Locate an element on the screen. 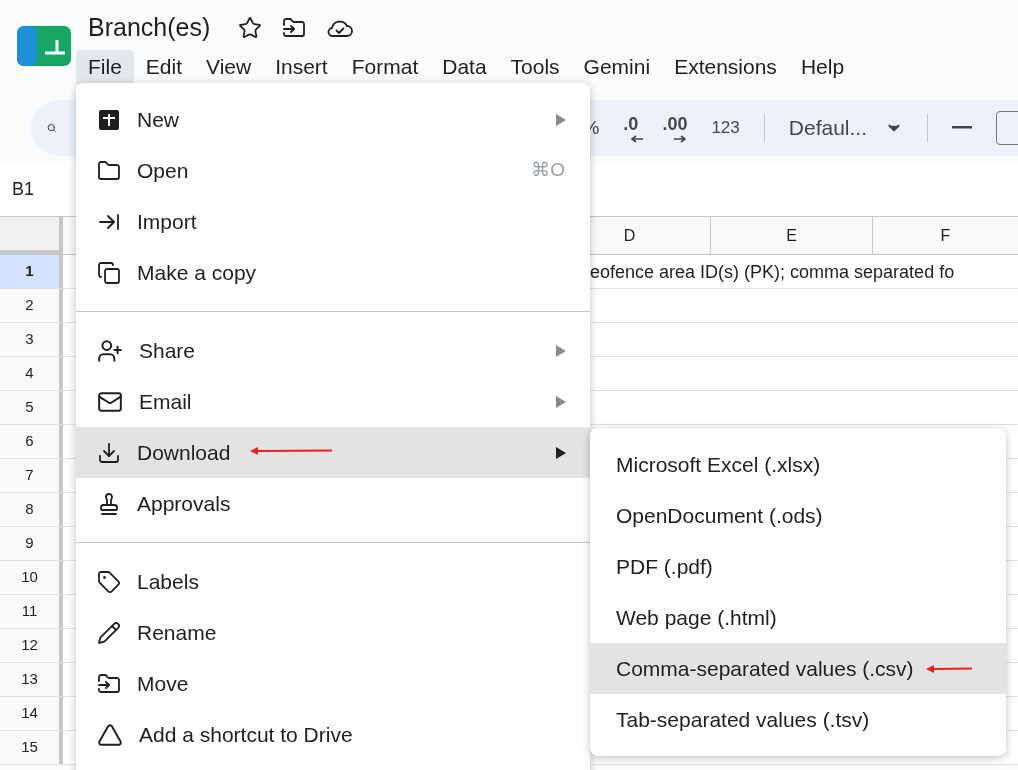 This screenshot has height=770, width=1018. row-header: 1 is located at coordinates (31, 271).